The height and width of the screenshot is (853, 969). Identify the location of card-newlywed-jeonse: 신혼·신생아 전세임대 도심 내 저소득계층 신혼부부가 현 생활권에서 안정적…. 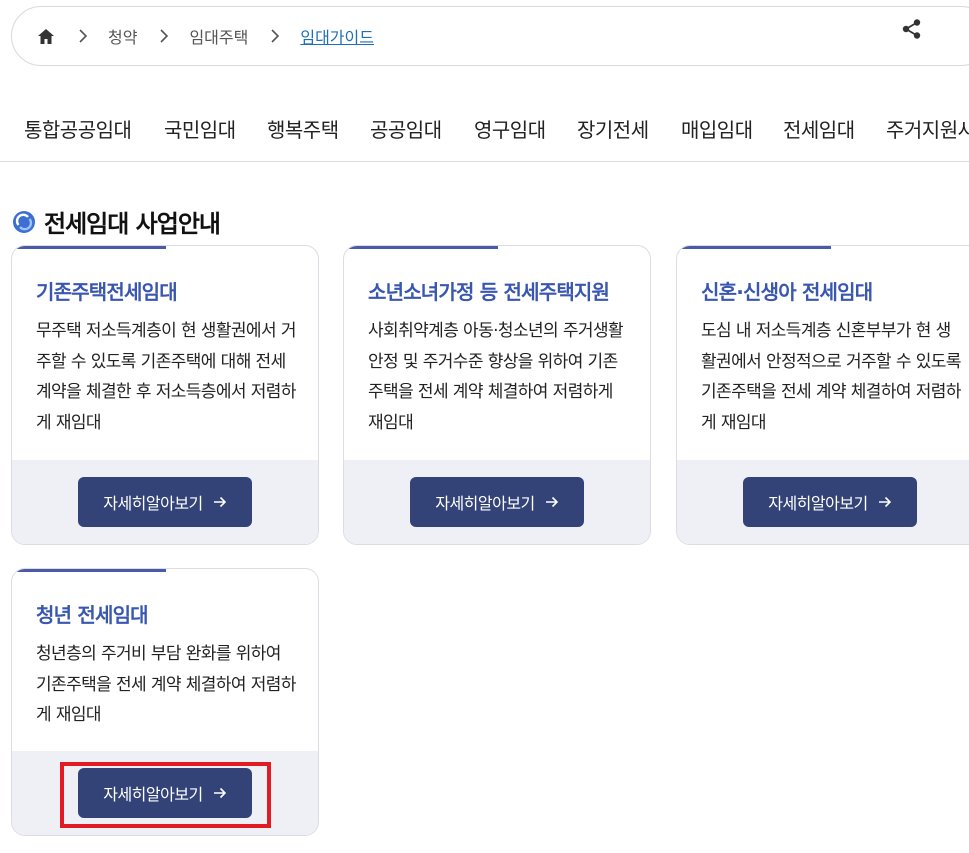
(822, 395).